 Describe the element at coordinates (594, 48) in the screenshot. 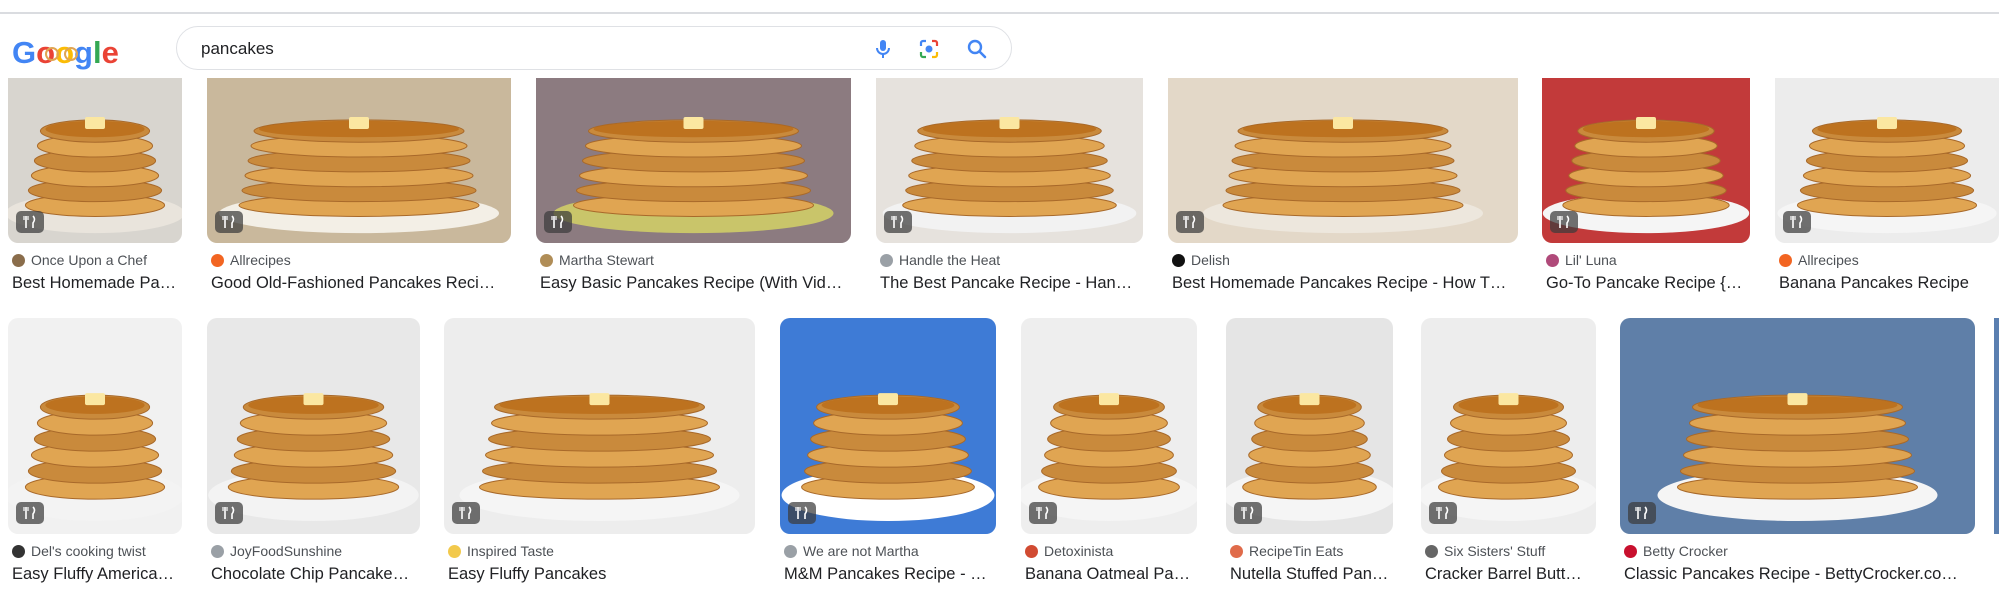

I see `search-box: pancakes` at that location.